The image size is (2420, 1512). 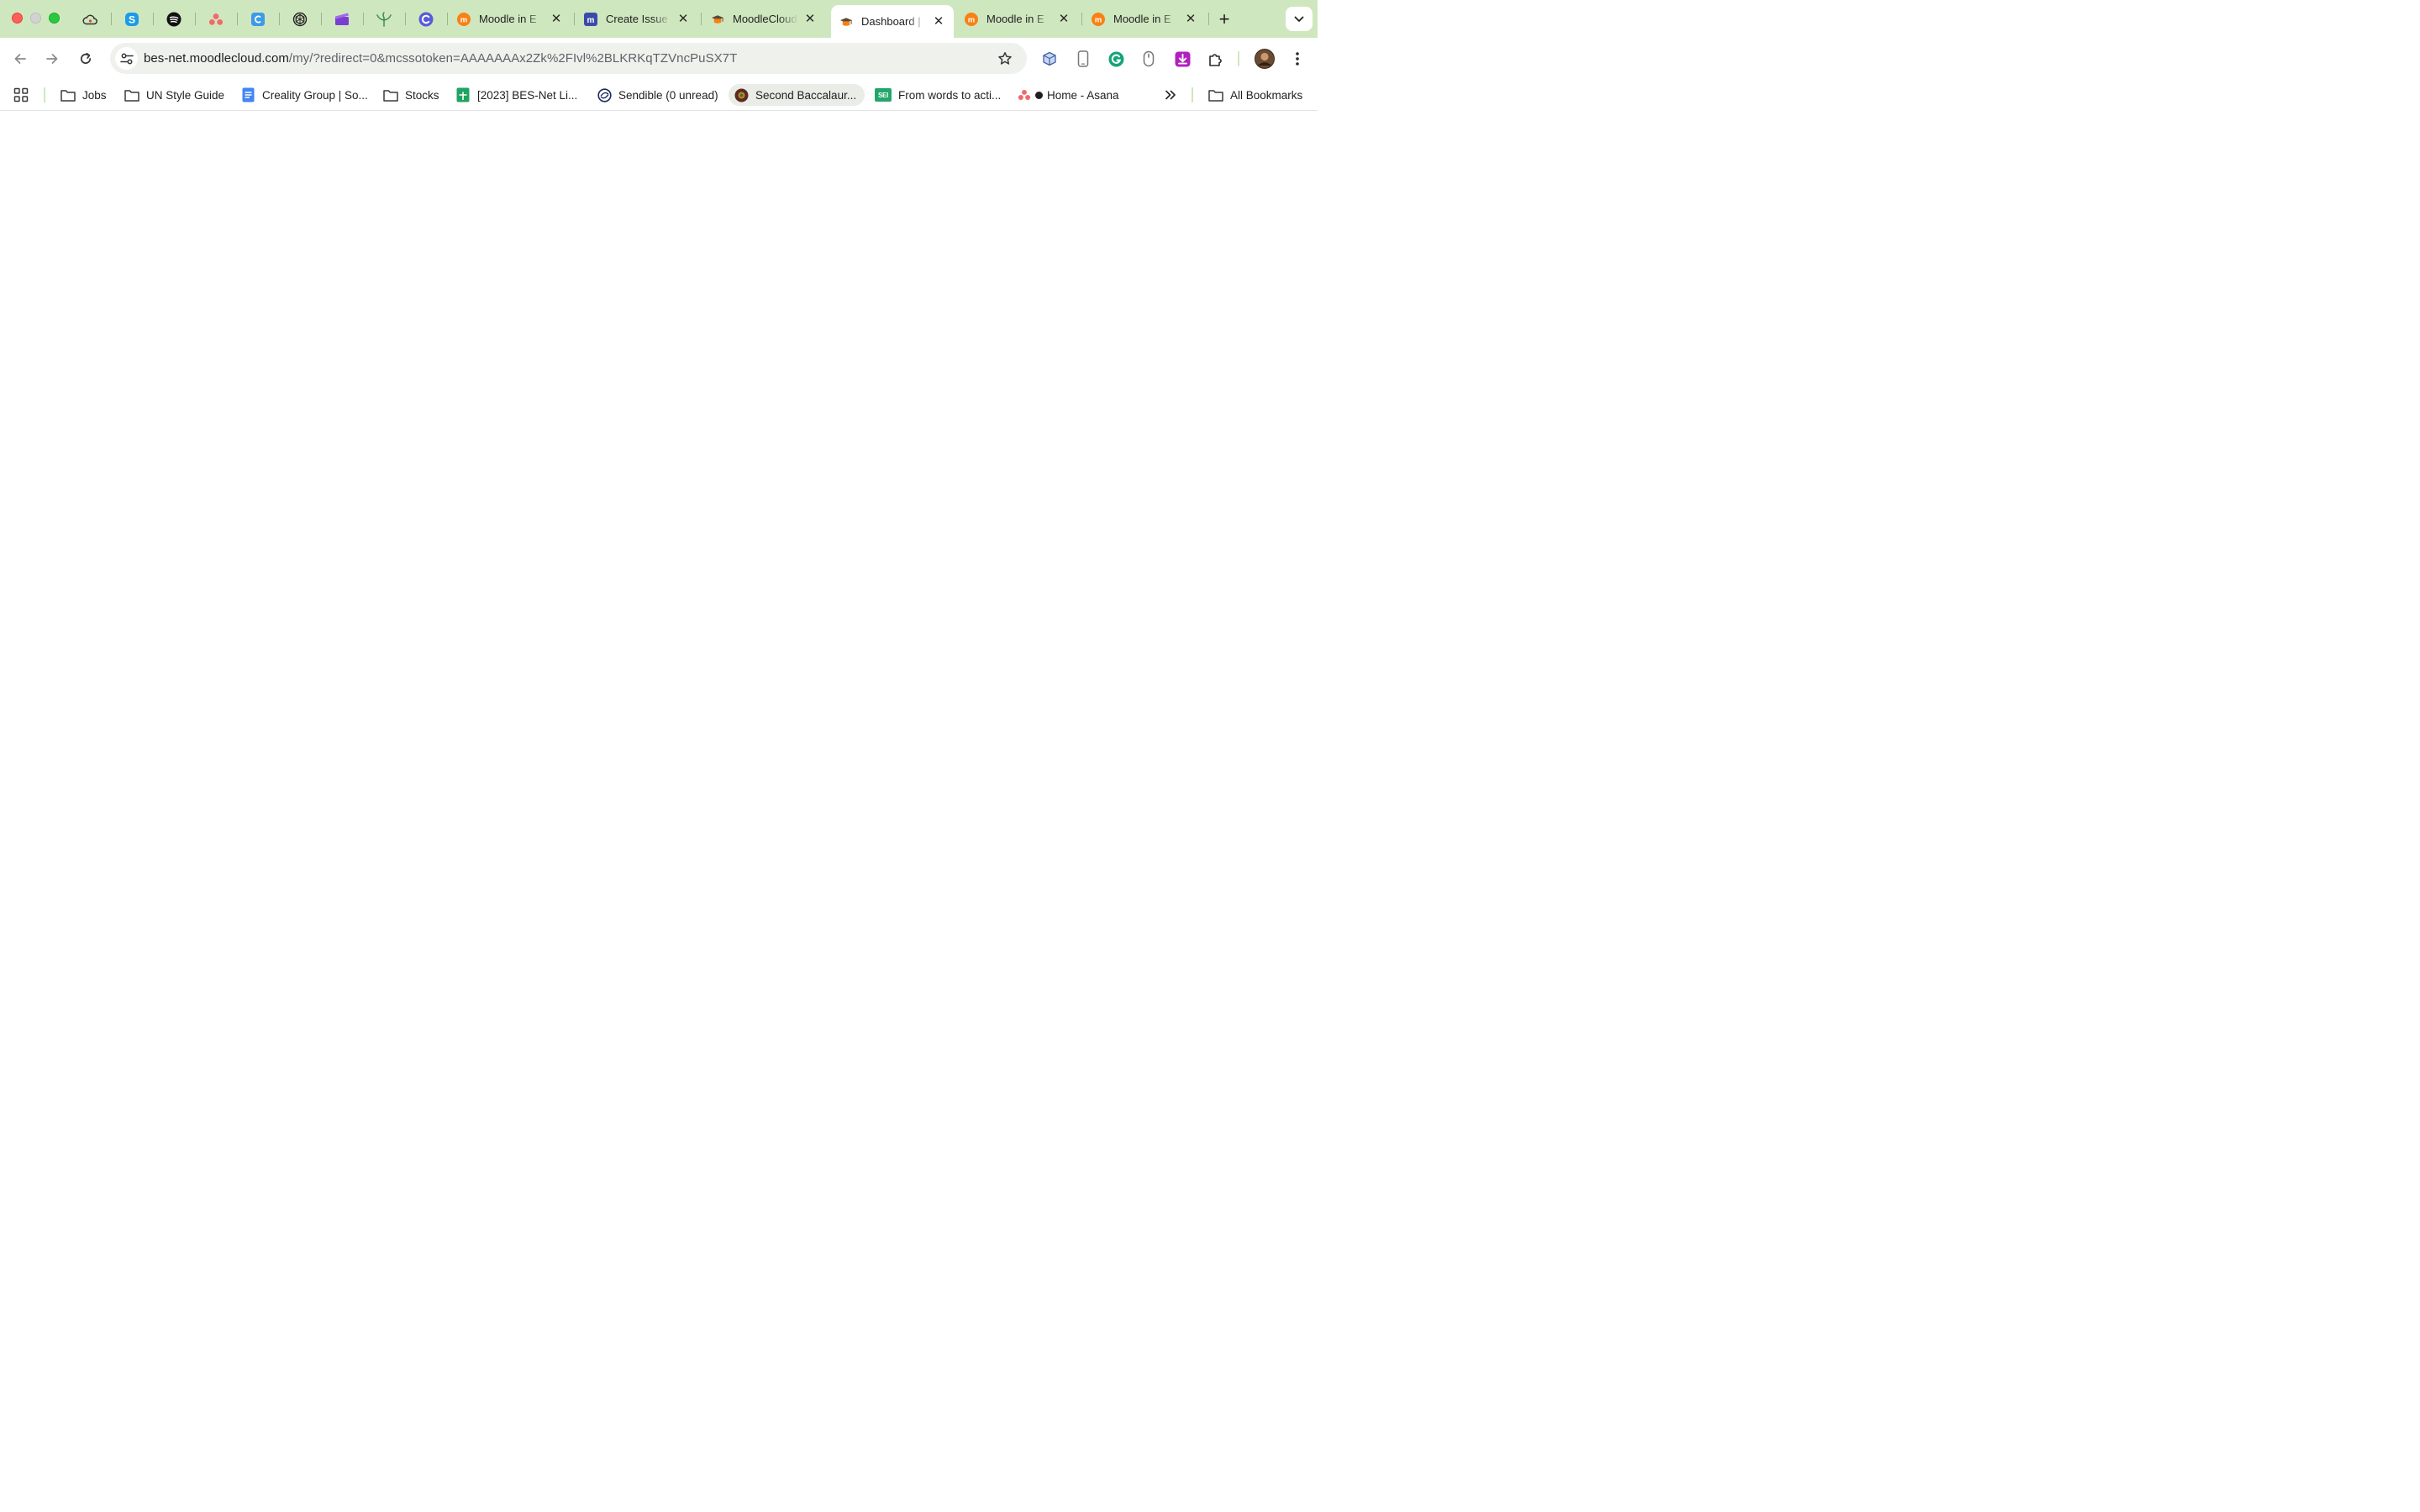 I want to click on profile-button, so click(x=1265, y=59).